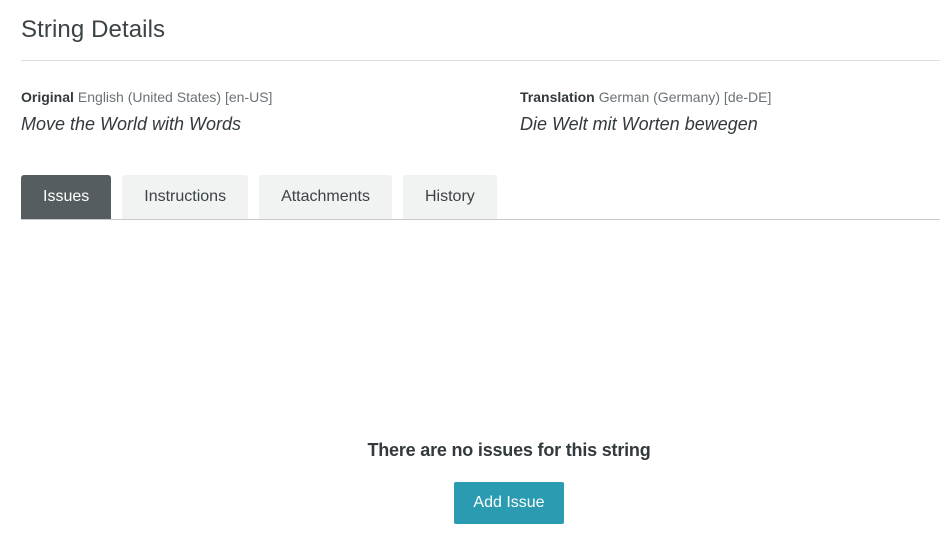 Image resolution: width=940 pixels, height=559 pixels. What do you see at coordinates (325, 197) in the screenshot?
I see `tab-attachments: Attachments` at bounding box center [325, 197].